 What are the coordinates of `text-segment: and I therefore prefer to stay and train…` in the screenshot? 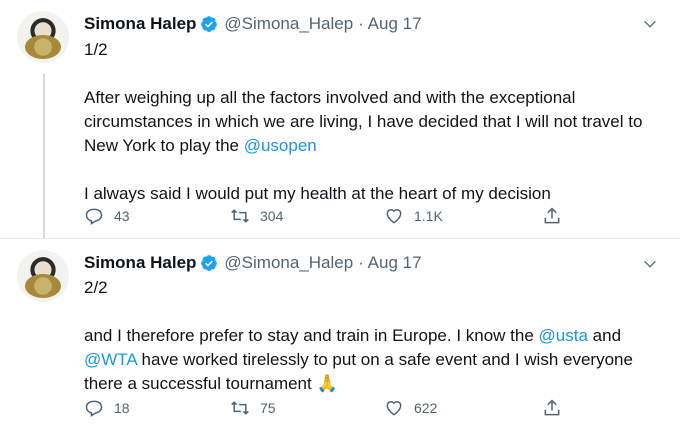 It's located at (311, 335).